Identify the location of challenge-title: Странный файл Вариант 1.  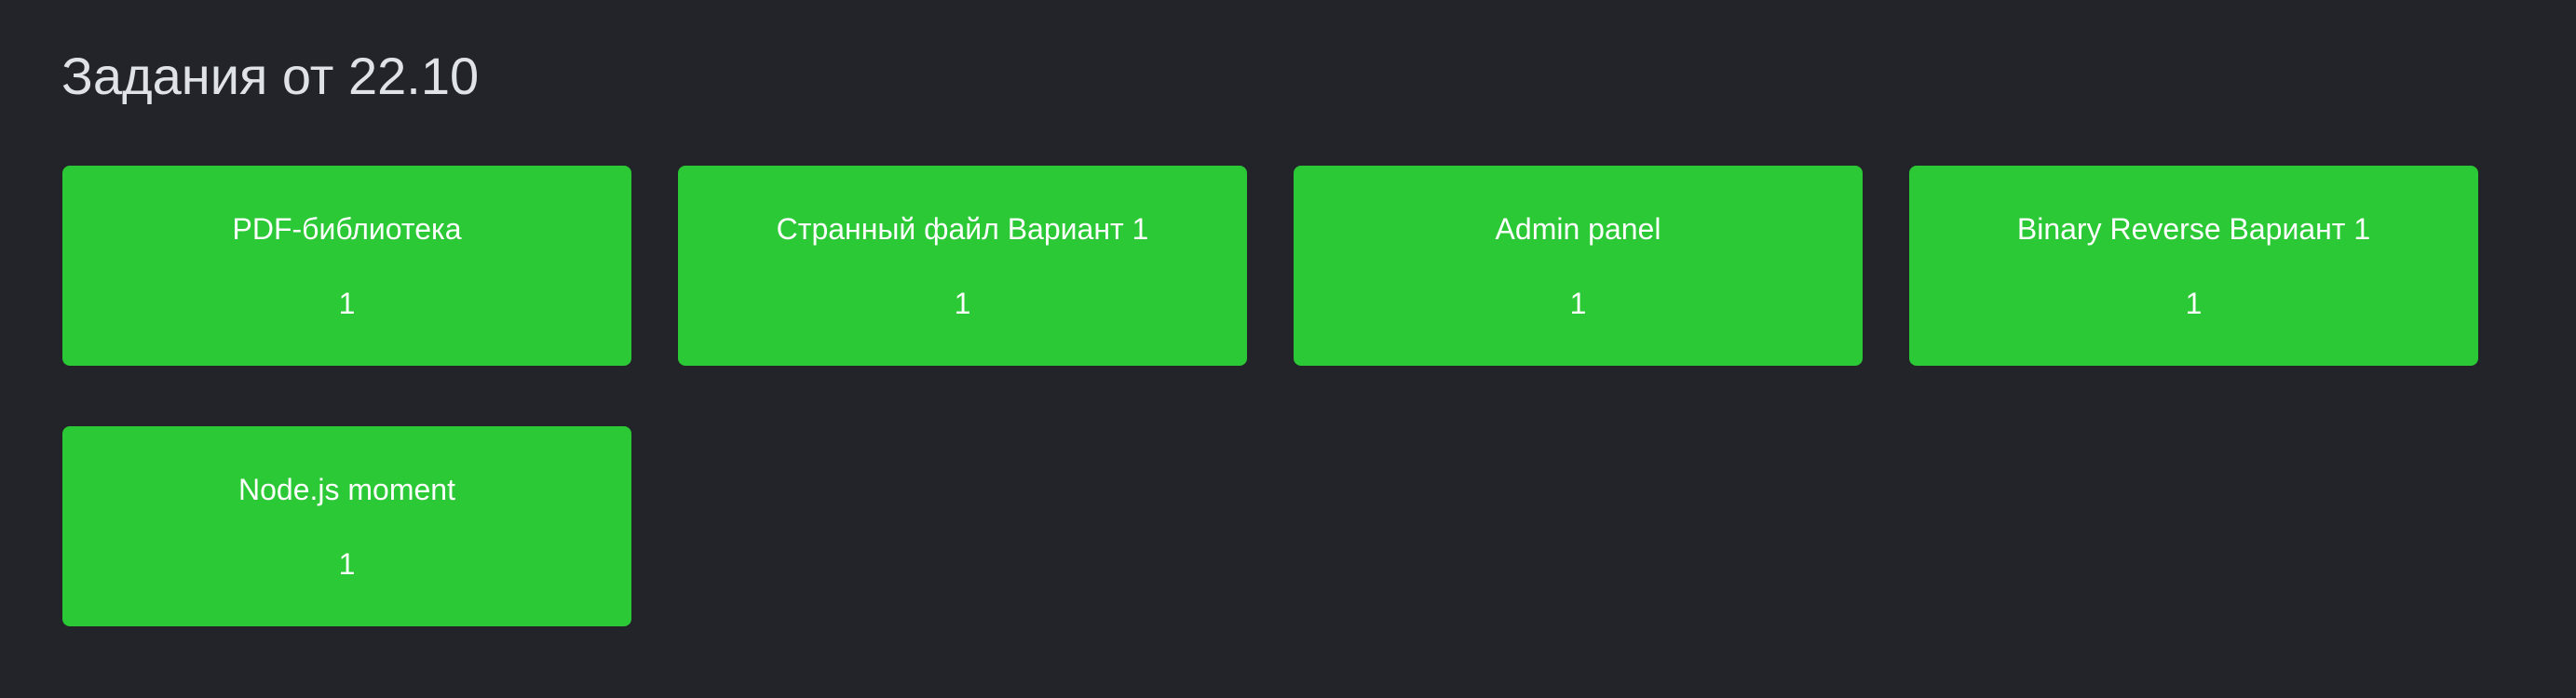
(963, 229).